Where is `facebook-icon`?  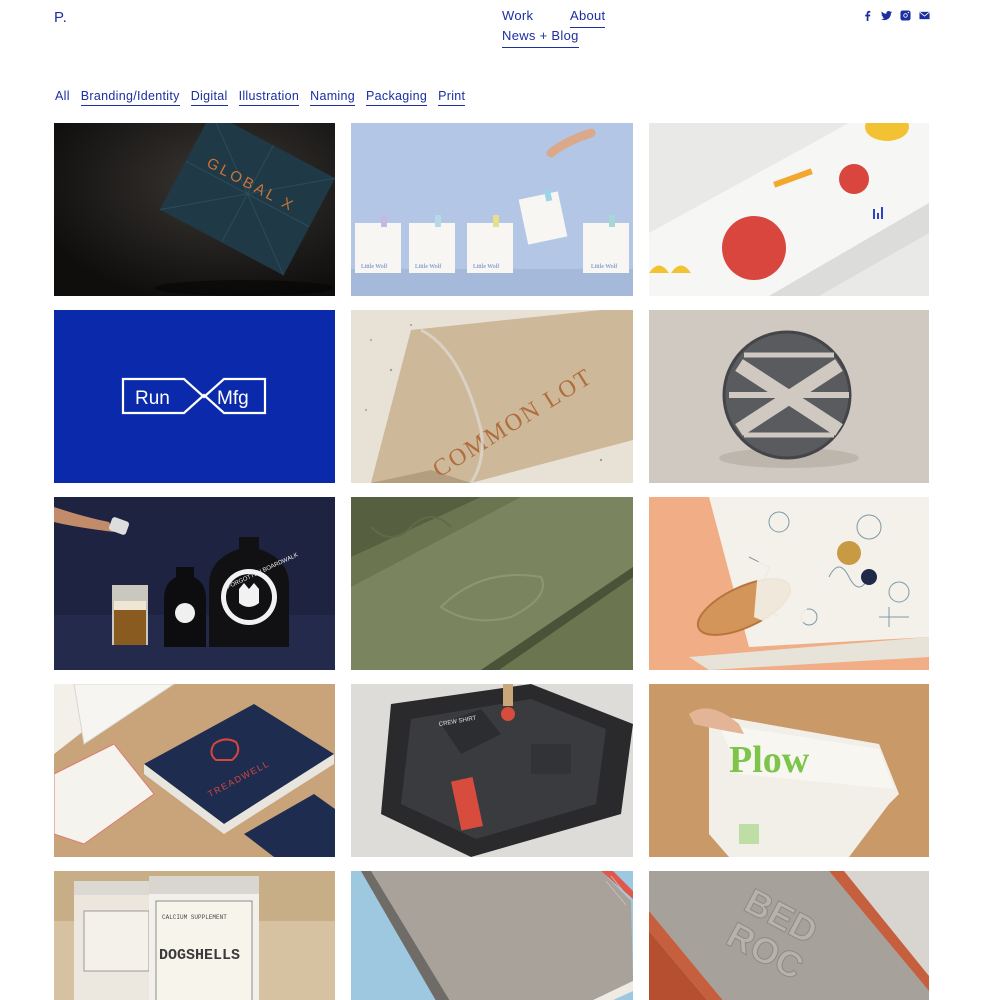
facebook-icon is located at coordinates (867, 15).